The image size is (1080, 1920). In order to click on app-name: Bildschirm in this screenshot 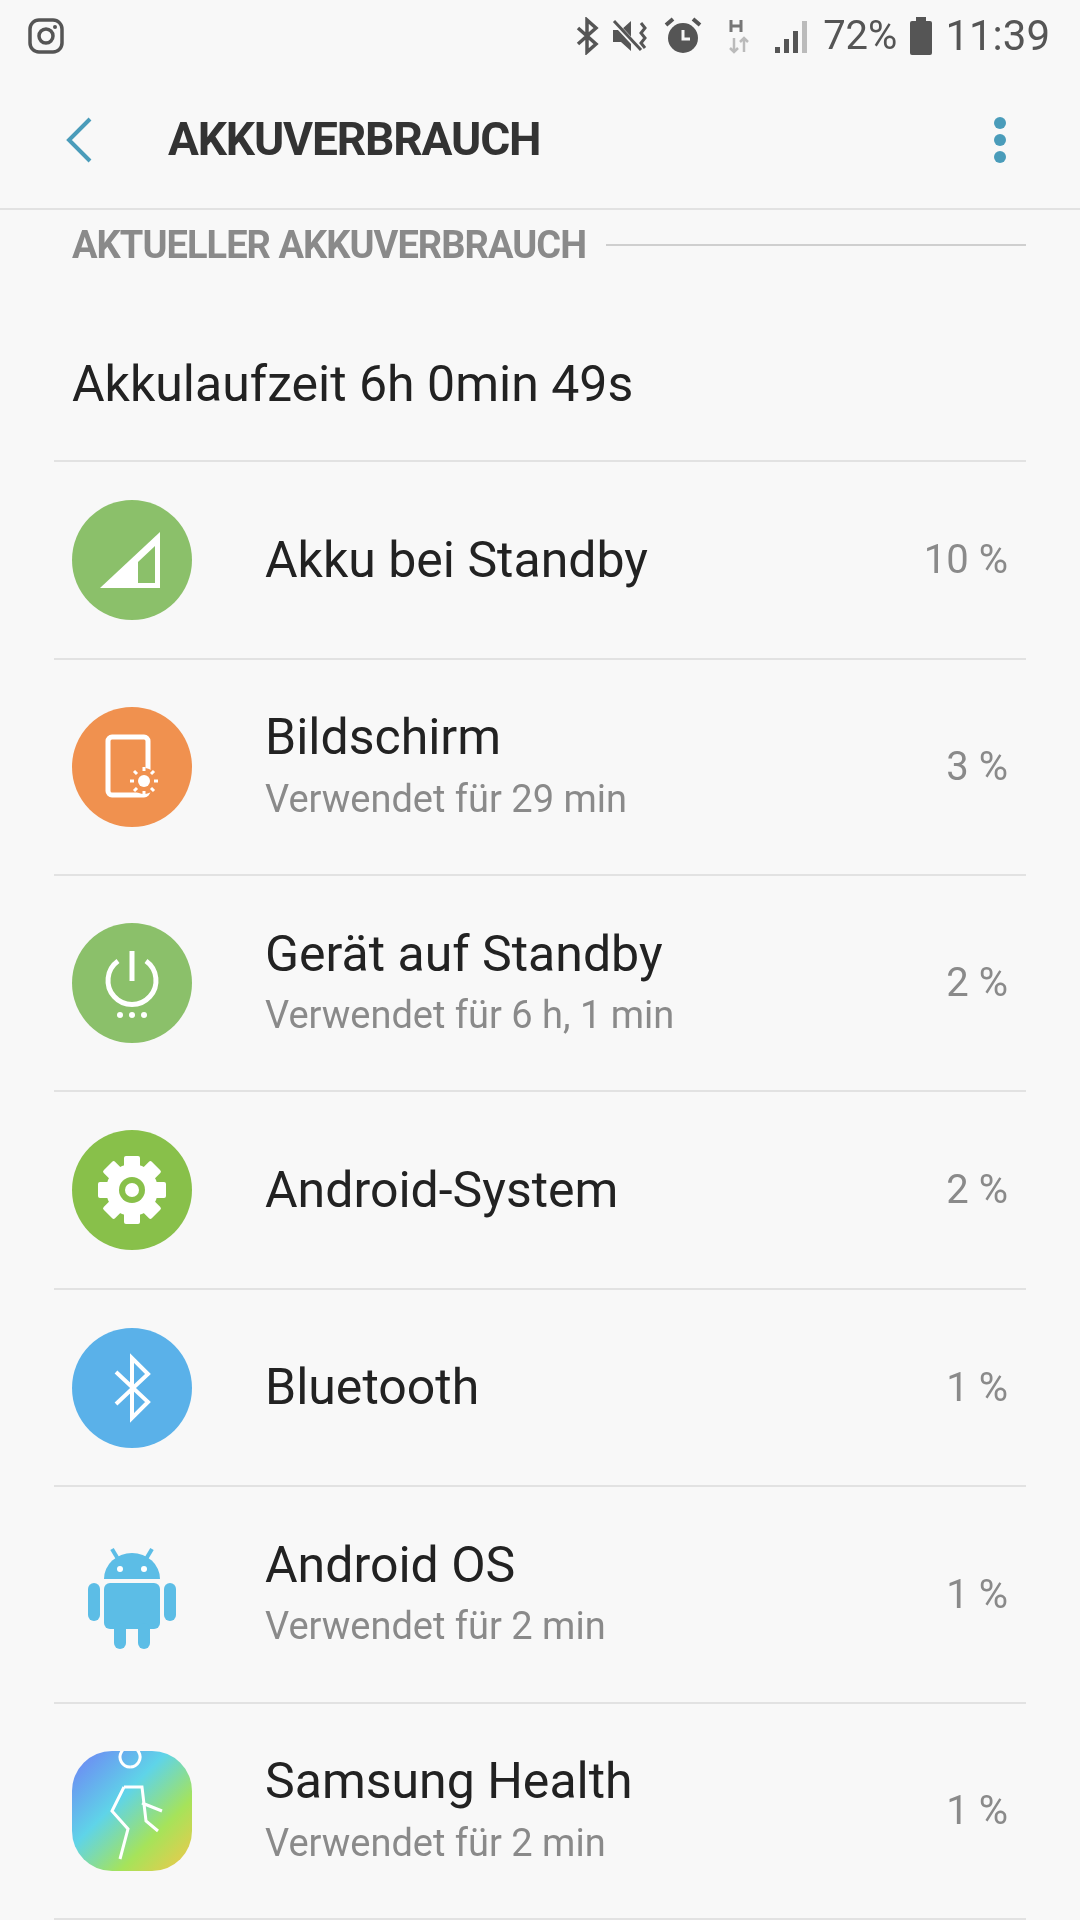, I will do `click(384, 738)`.